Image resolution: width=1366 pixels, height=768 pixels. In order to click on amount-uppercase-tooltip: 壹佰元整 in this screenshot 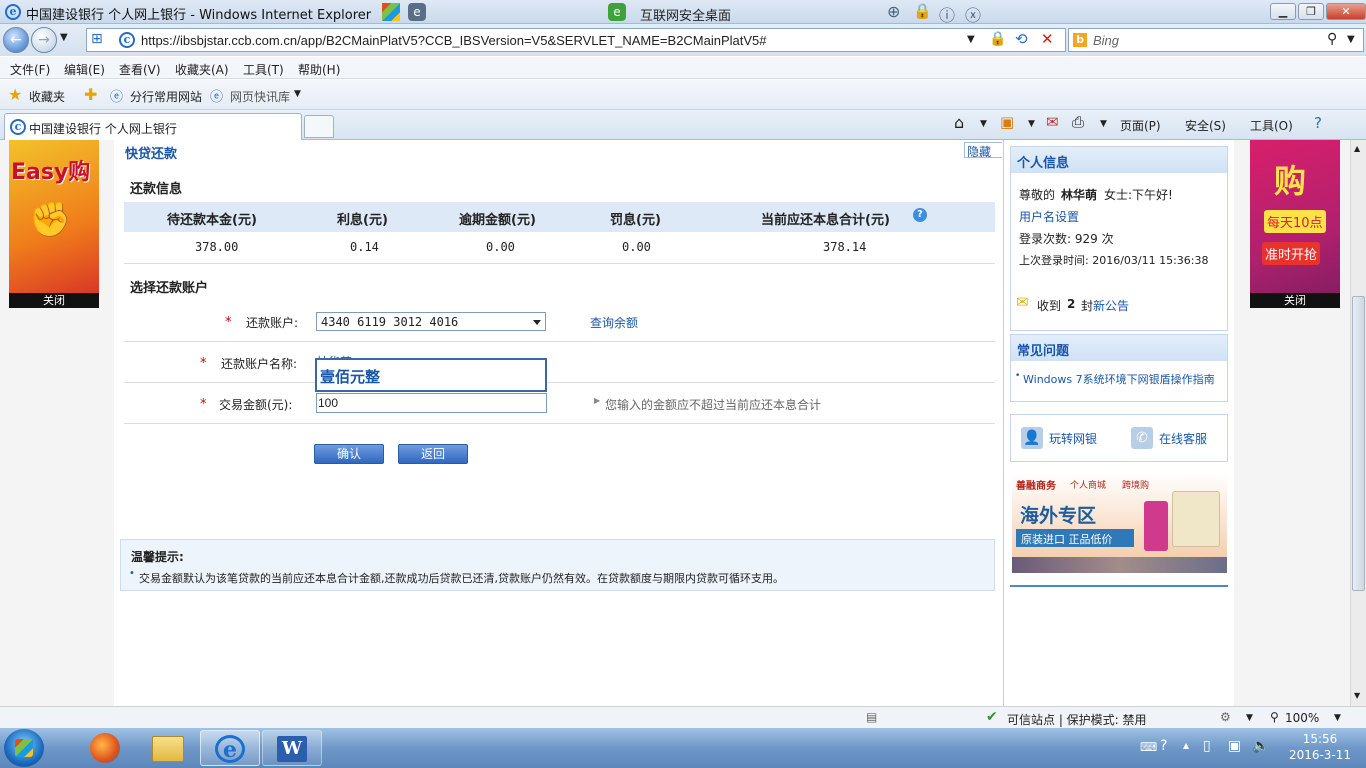, I will do `click(431, 375)`.